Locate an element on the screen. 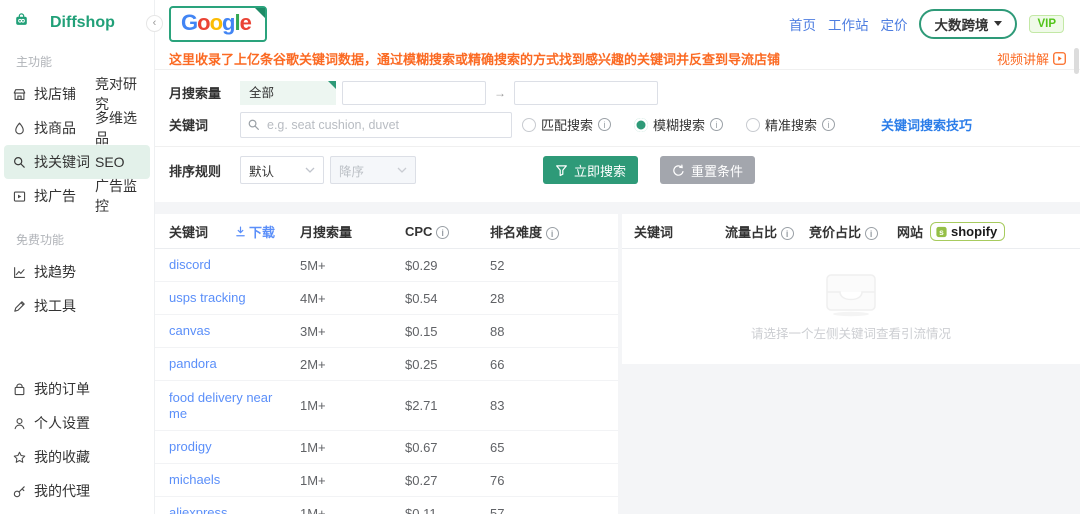 This screenshot has width=1080, height=514. keyword-link: prodigy is located at coordinates (197, 446).